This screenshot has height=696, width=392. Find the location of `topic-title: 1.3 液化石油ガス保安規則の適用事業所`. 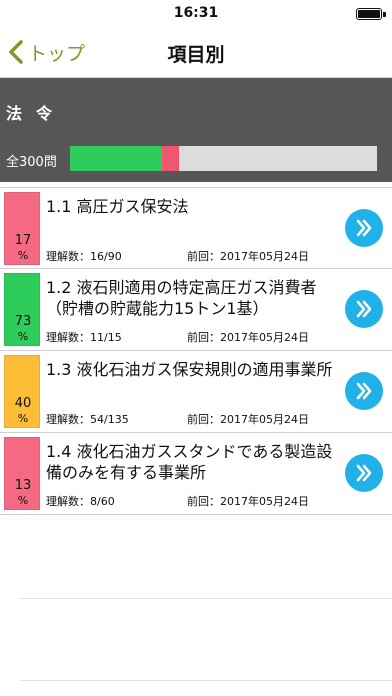

topic-title: 1.3 液化石油ガス保安規則の適用事業所 is located at coordinates (189, 369).